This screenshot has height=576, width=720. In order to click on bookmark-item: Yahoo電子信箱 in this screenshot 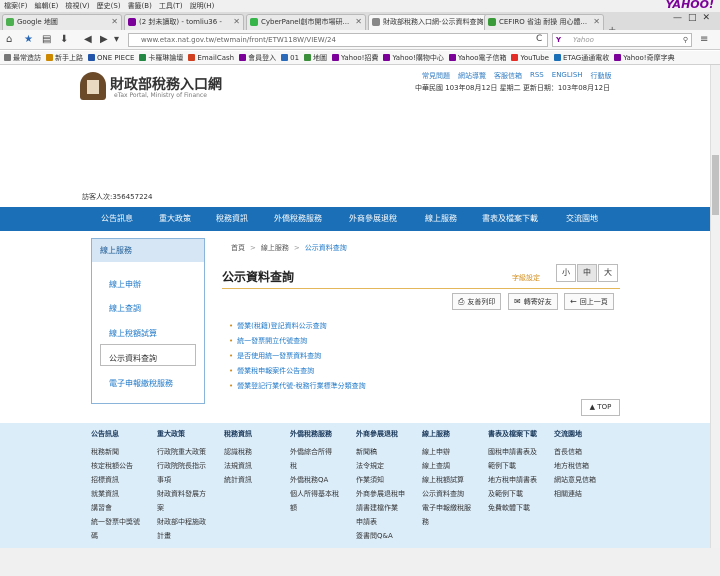, I will do `click(477, 57)`.